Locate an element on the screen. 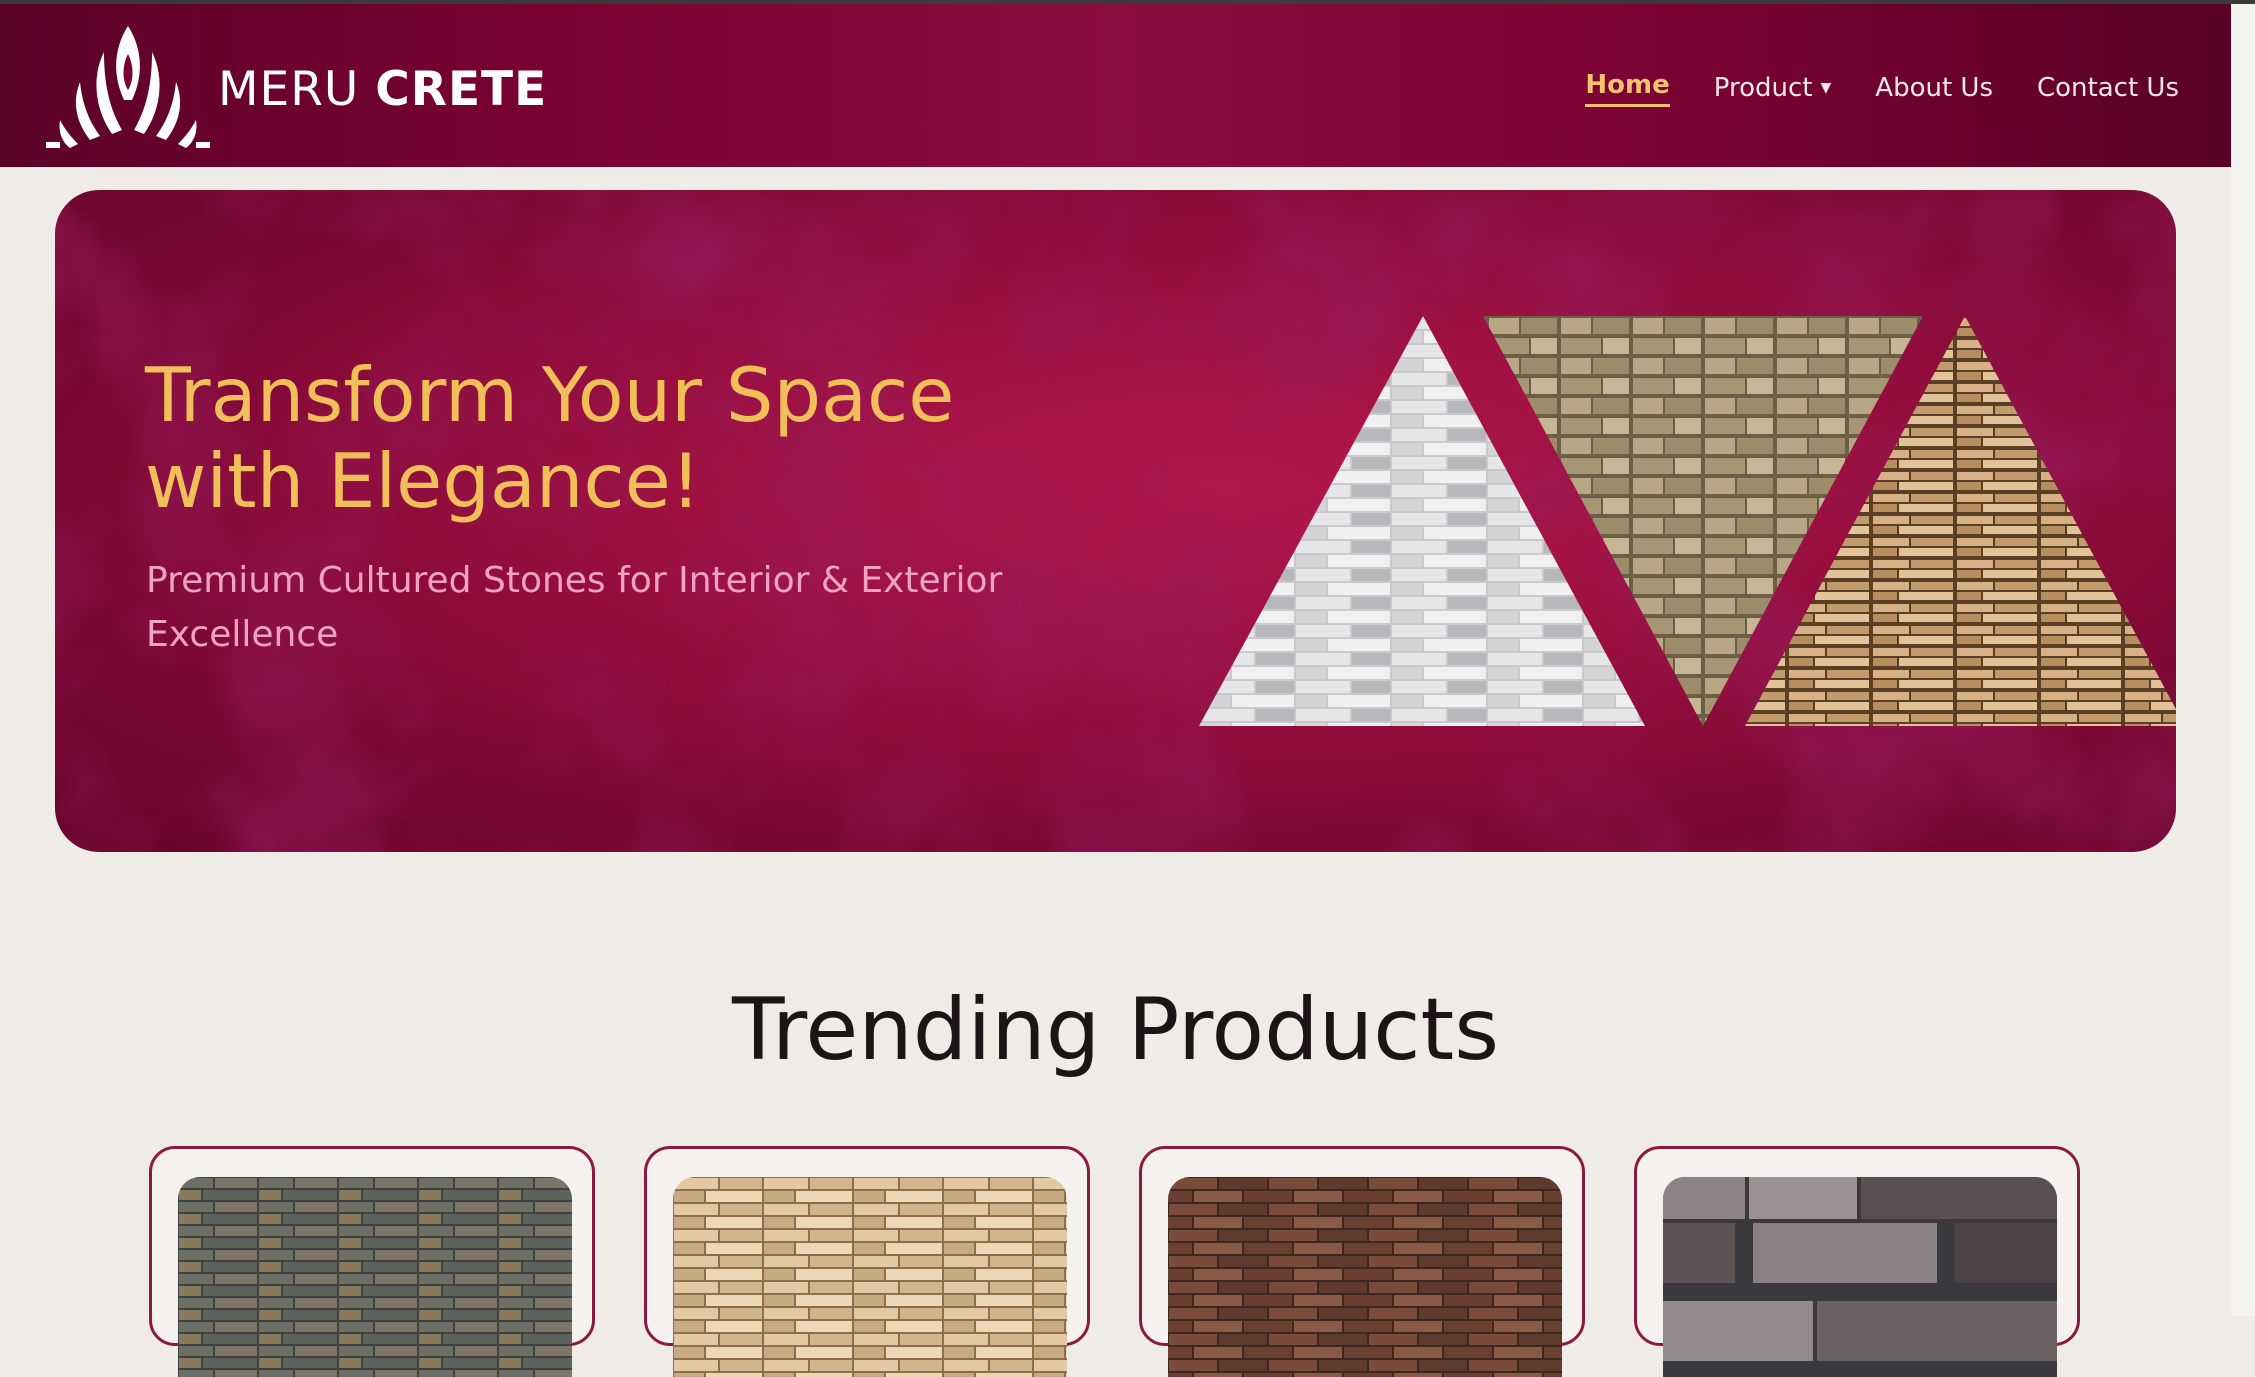 The image size is (2255, 1377). brand-name: MERU CRETE is located at coordinates (382, 90).